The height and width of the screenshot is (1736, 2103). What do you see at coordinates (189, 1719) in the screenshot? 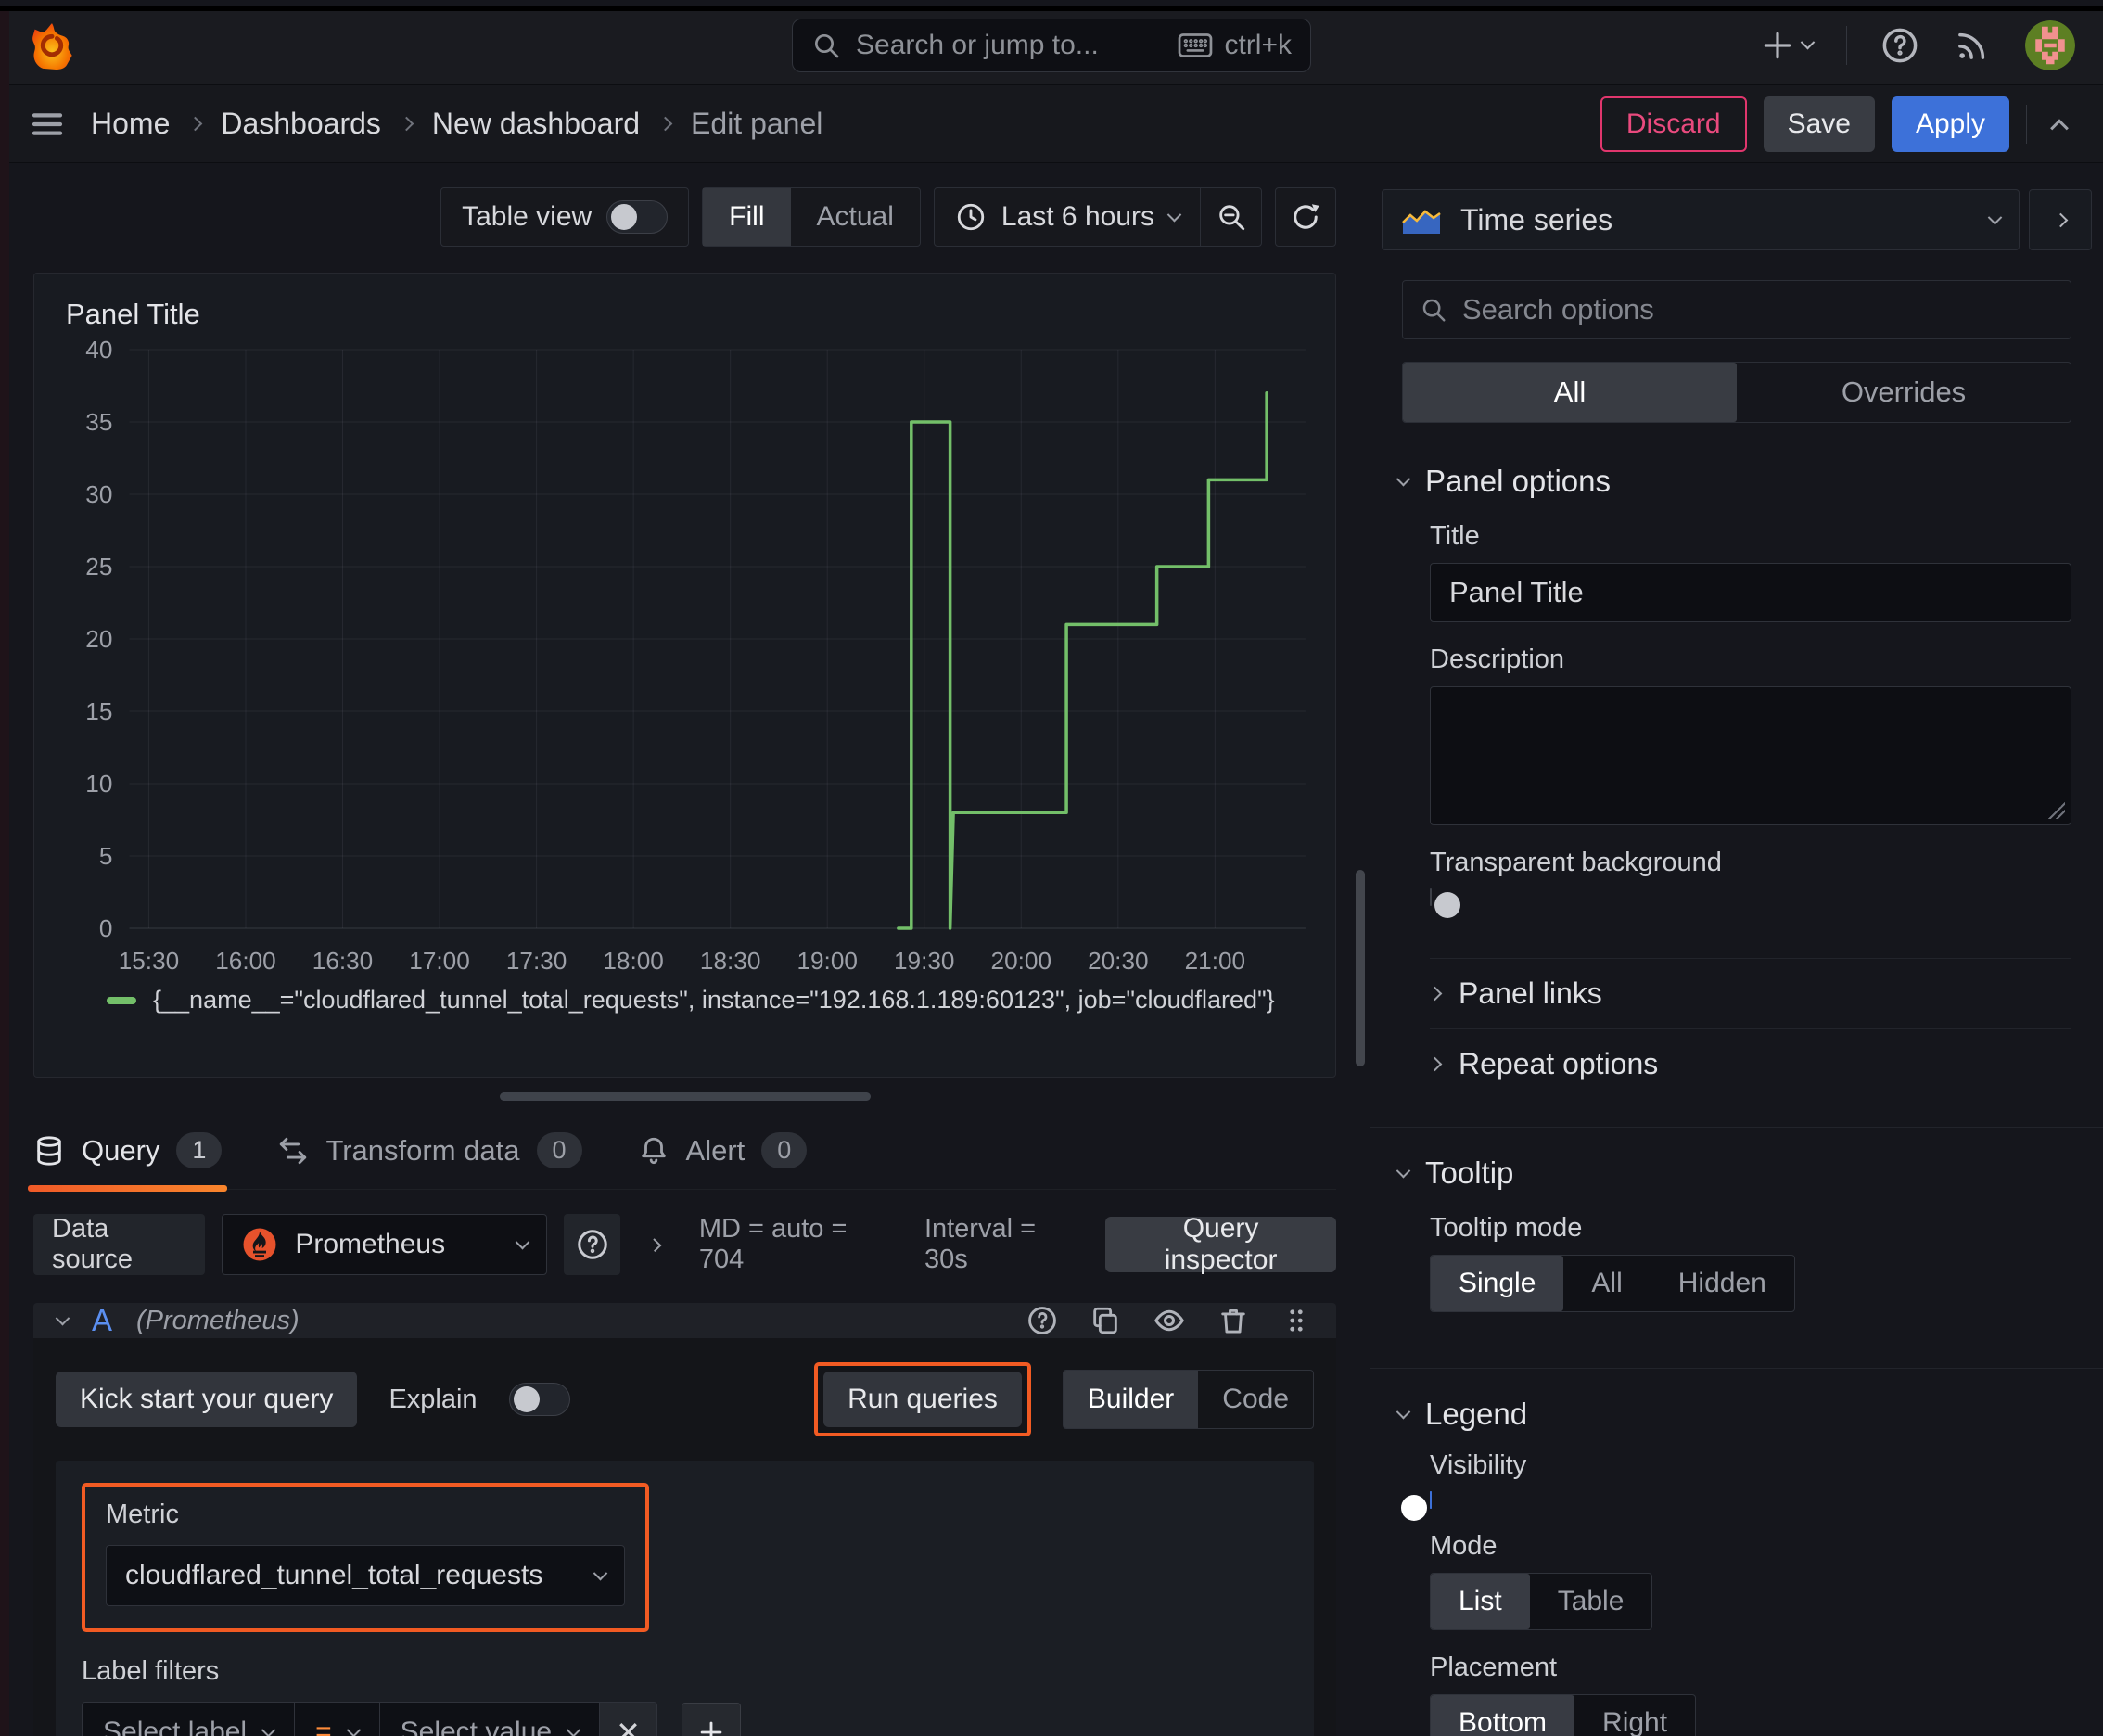
I see `select-label-dropdown: Select label` at bounding box center [189, 1719].